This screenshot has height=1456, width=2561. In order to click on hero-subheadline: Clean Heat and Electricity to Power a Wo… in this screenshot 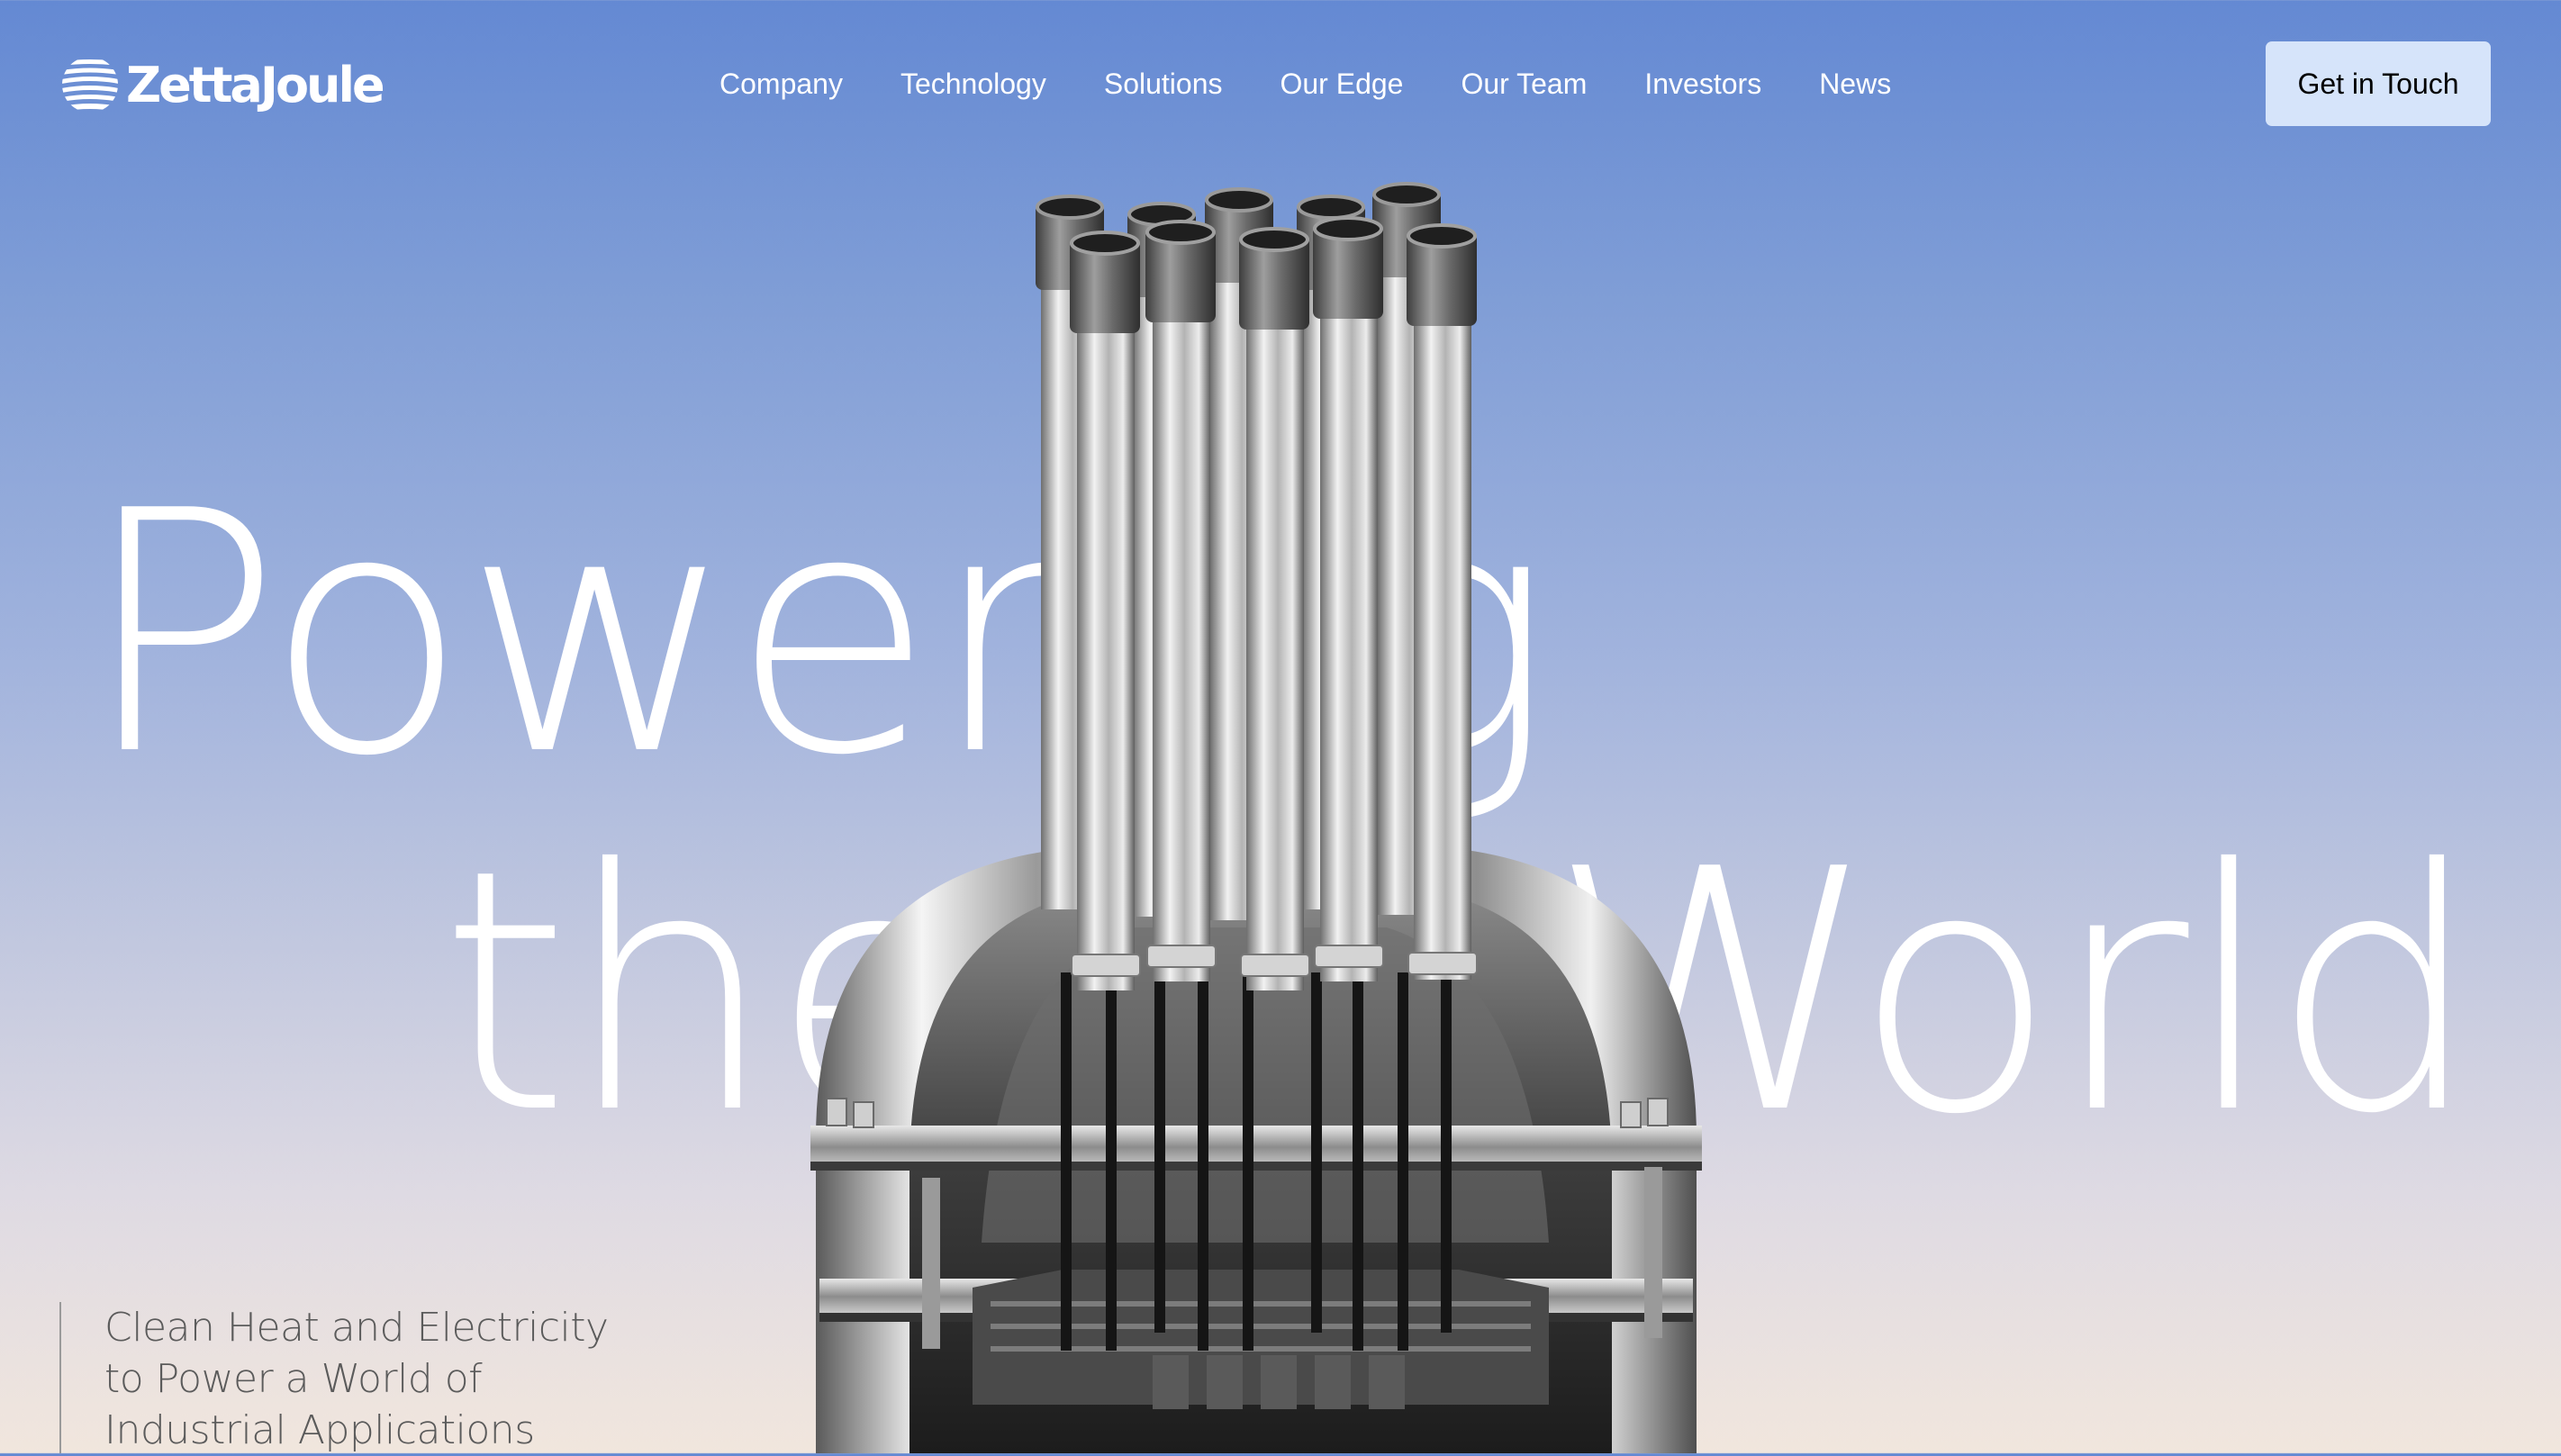, I will do `click(347, 1378)`.